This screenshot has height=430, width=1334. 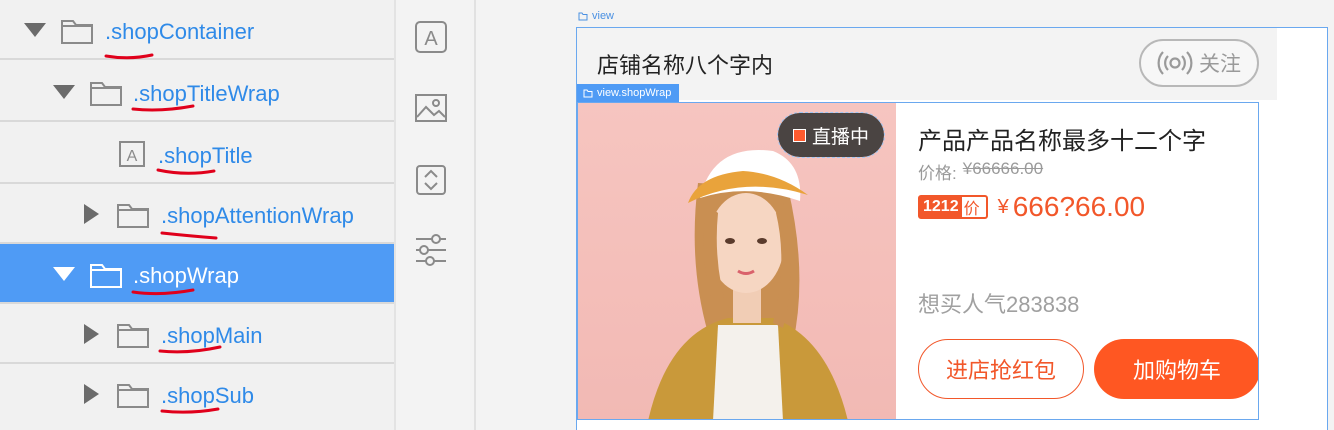 What do you see at coordinates (927, 64) in the screenshot?
I see `shop-title-wrap: 店铺名称八个字内 关注` at bounding box center [927, 64].